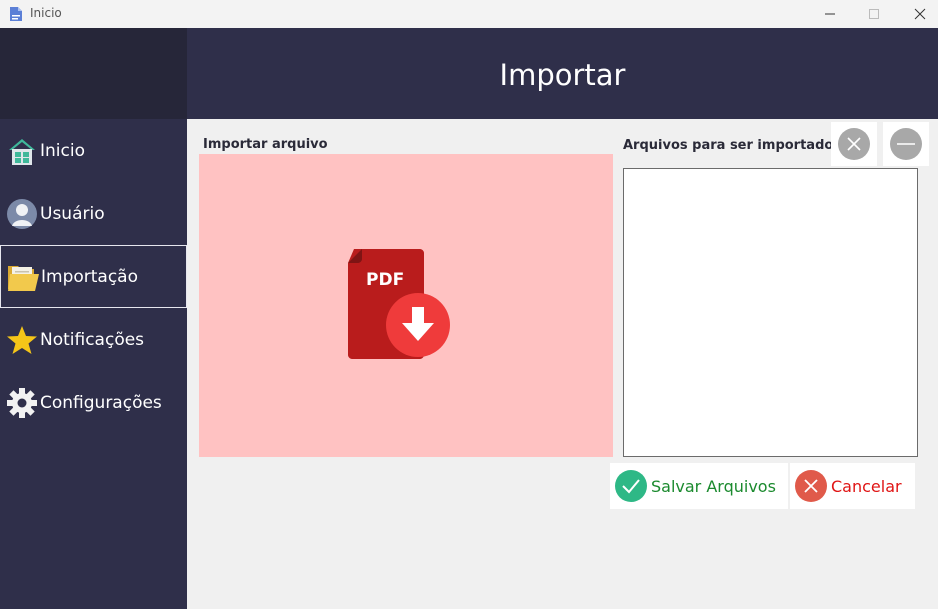 This screenshot has height=609, width=938. What do you see at coordinates (22, 340) in the screenshot?
I see `star-icon` at bounding box center [22, 340].